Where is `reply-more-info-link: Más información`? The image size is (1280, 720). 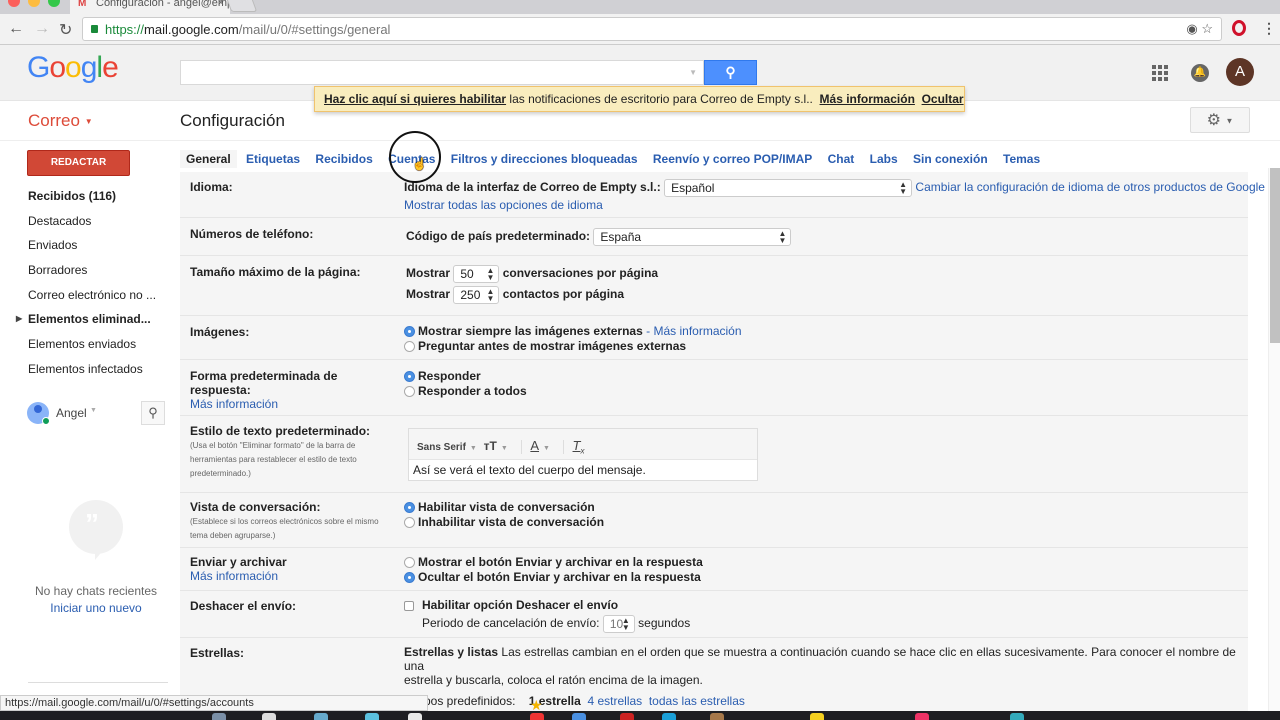 reply-more-info-link: Más información is located at coordinates (234, 404).